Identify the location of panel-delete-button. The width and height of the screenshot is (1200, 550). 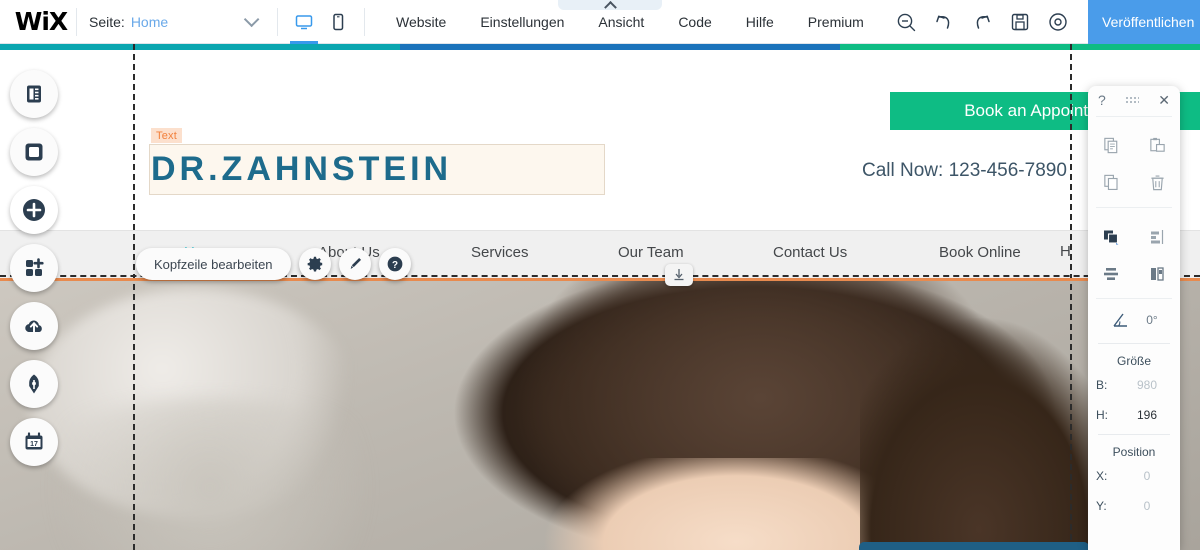
(1157, 182).